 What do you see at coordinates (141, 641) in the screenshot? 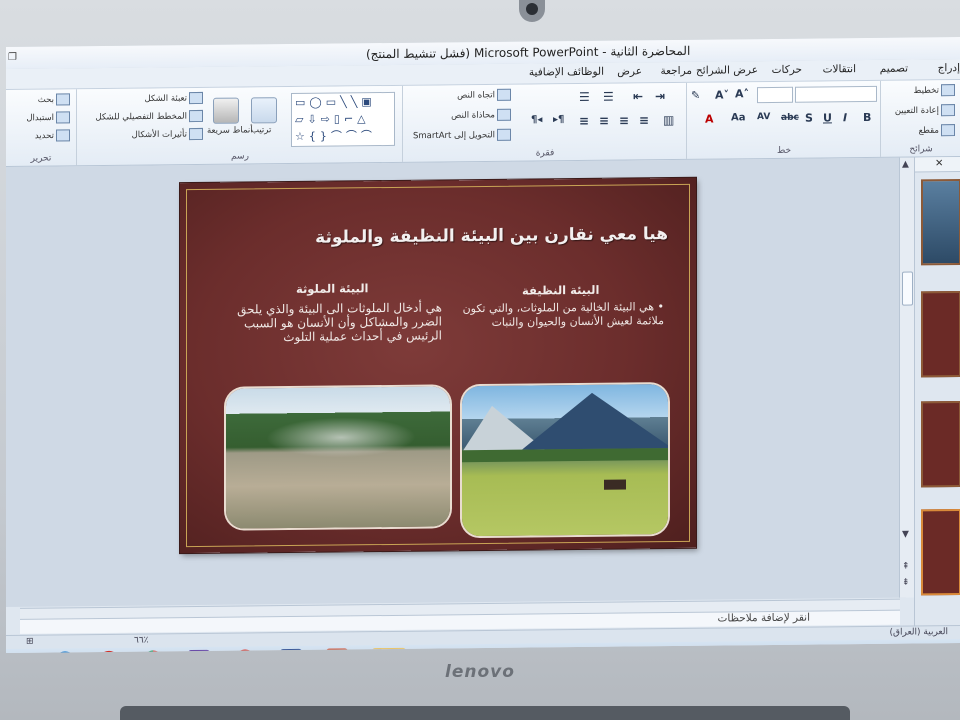
I see `zoom-level: ٦٦٪` at bounding box center [141, 641].